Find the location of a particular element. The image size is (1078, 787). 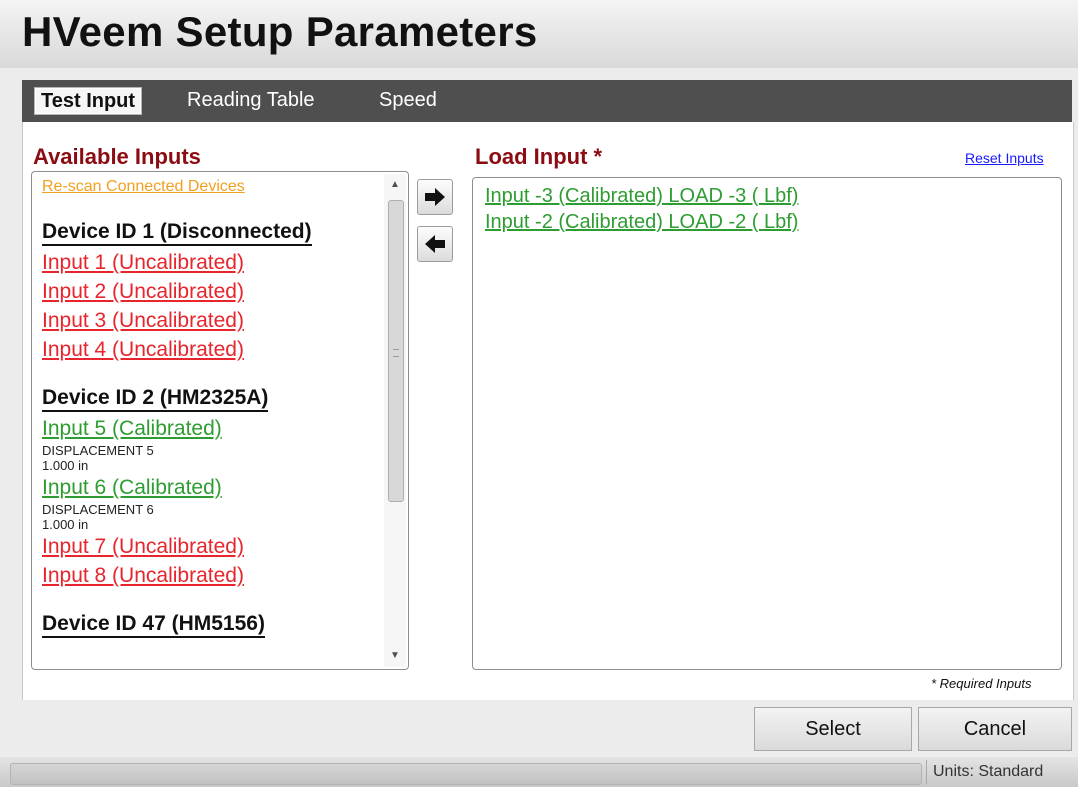

available-inputs-scrollbar: ▲ ▼ is located at coordinates (395, 420).